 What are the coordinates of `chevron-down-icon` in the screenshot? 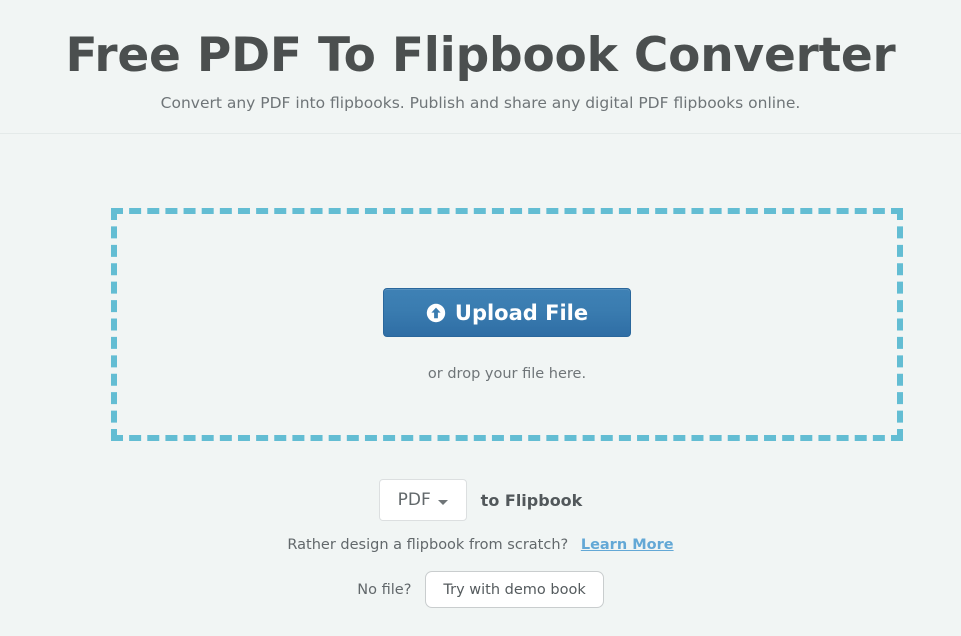 It's located at (442, 502).